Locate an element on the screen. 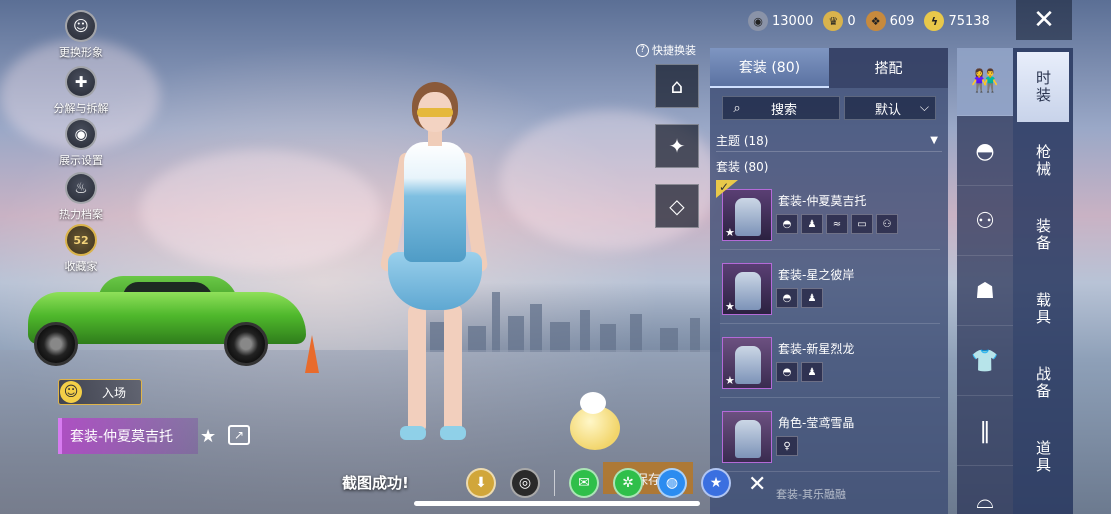  triangle-down-icon: ▼ is located at coordinates (934, 140).